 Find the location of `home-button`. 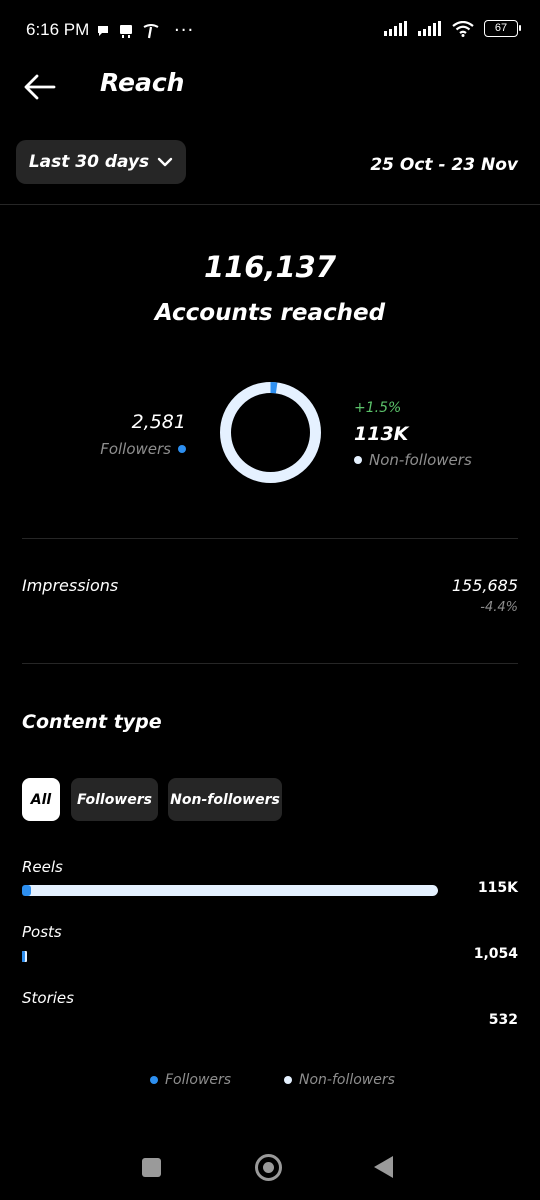

home-button is located at coordinates (268, 1167).